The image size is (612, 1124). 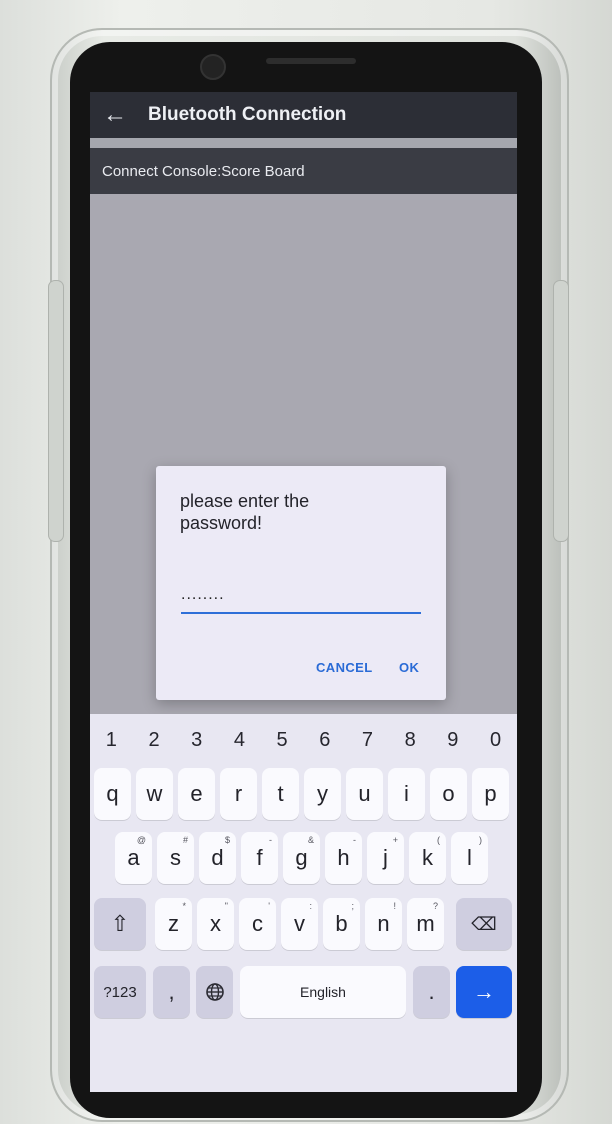 What do you see at coordinates (311, 61) in the screenshot?
I see `earpiece-speaker` at bounding box center [311, 61].